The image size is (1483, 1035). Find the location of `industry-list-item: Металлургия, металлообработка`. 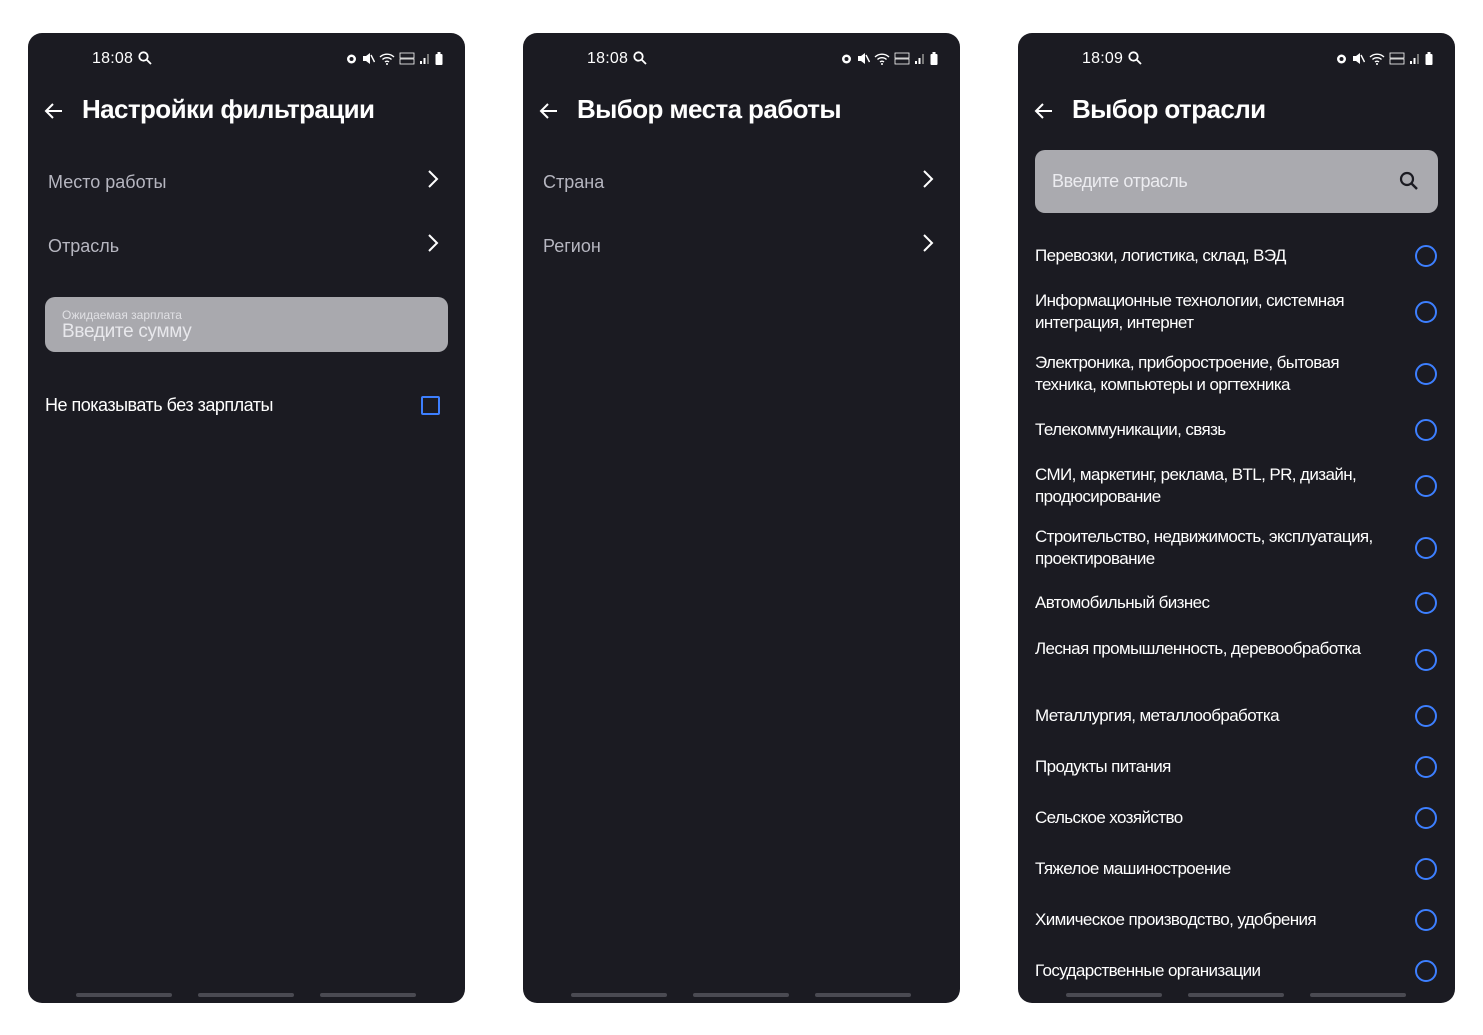

industry-list-item: Металлургия, металлообработка is located at coordinates (1236, 716).